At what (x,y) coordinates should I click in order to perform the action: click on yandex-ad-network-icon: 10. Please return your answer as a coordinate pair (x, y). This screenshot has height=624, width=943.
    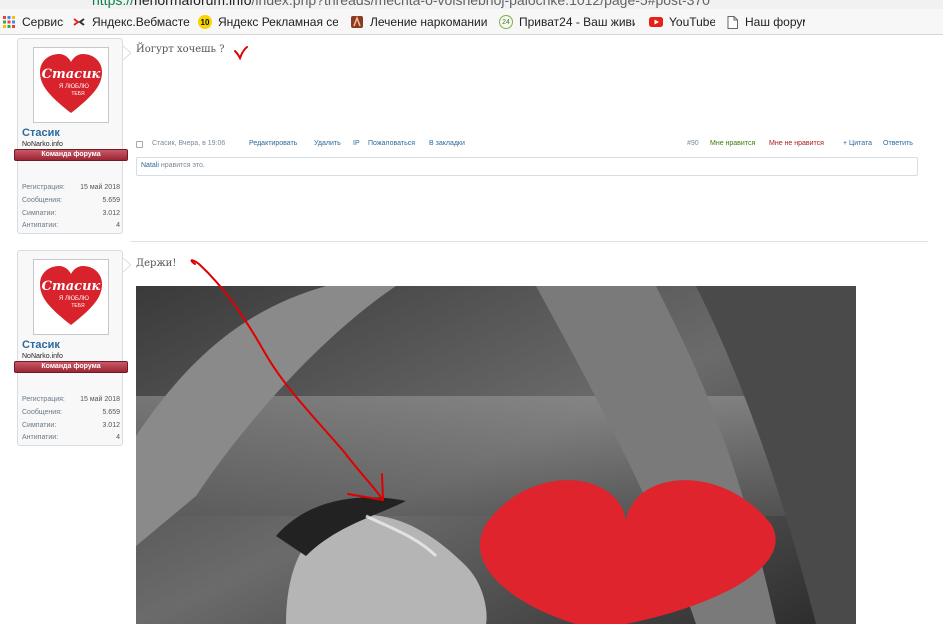
    Looking at the image, I should click on (205, 22).